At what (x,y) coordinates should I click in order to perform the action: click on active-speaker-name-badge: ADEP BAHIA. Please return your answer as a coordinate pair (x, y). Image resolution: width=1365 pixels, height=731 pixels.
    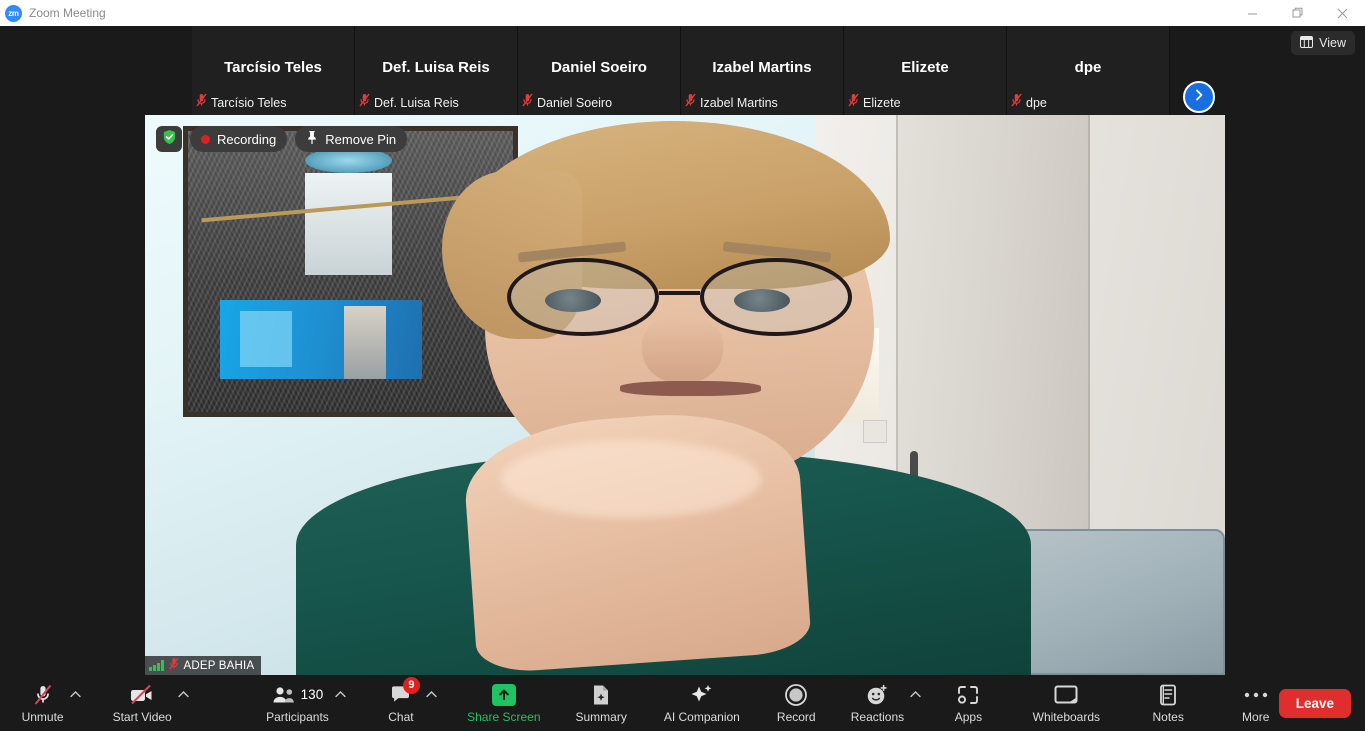
    Looking at the image, I should click on (203, 665).